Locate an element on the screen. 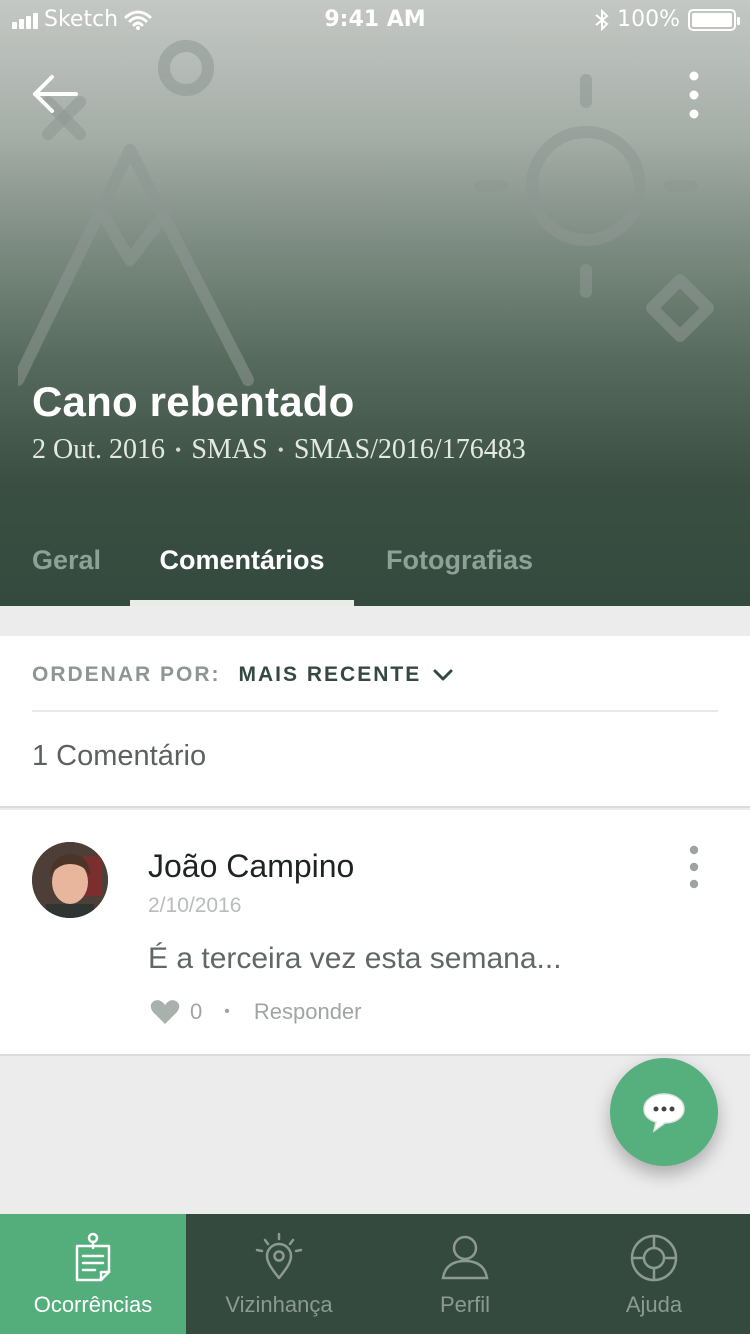  avatar is located at coordinates (70, 880).